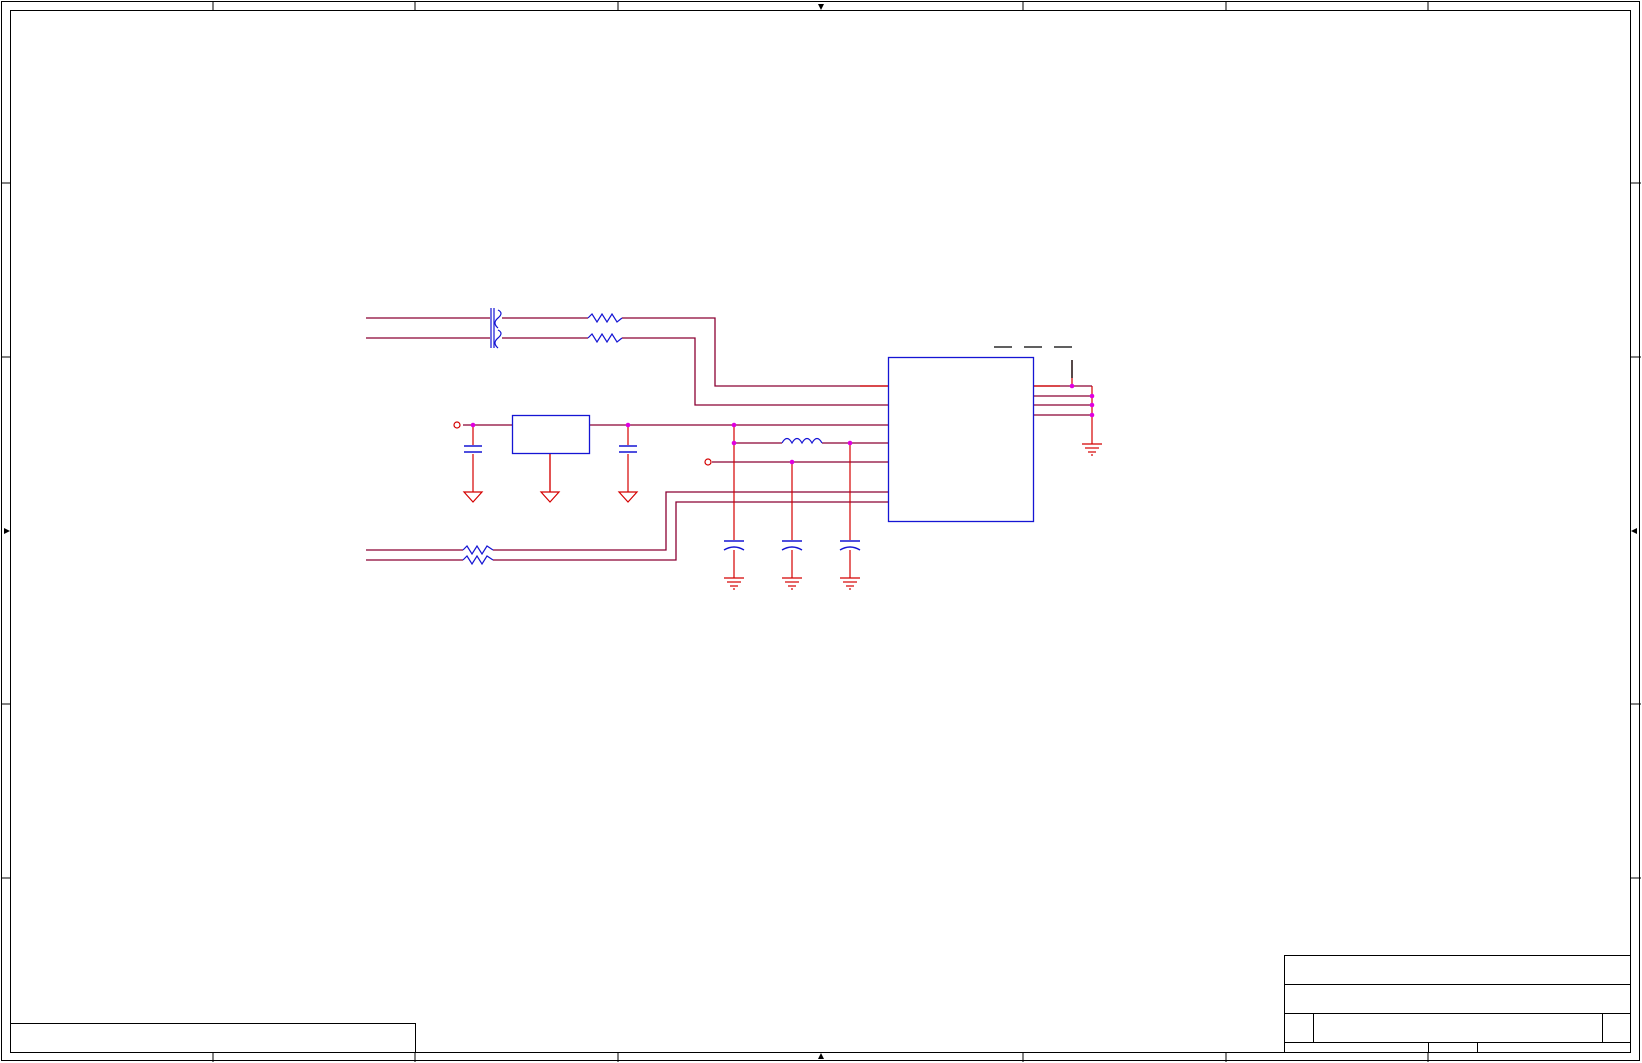  Describe the element at coordinates (755, 371) in the screenshot. I see `wire-top-2c` at that location.